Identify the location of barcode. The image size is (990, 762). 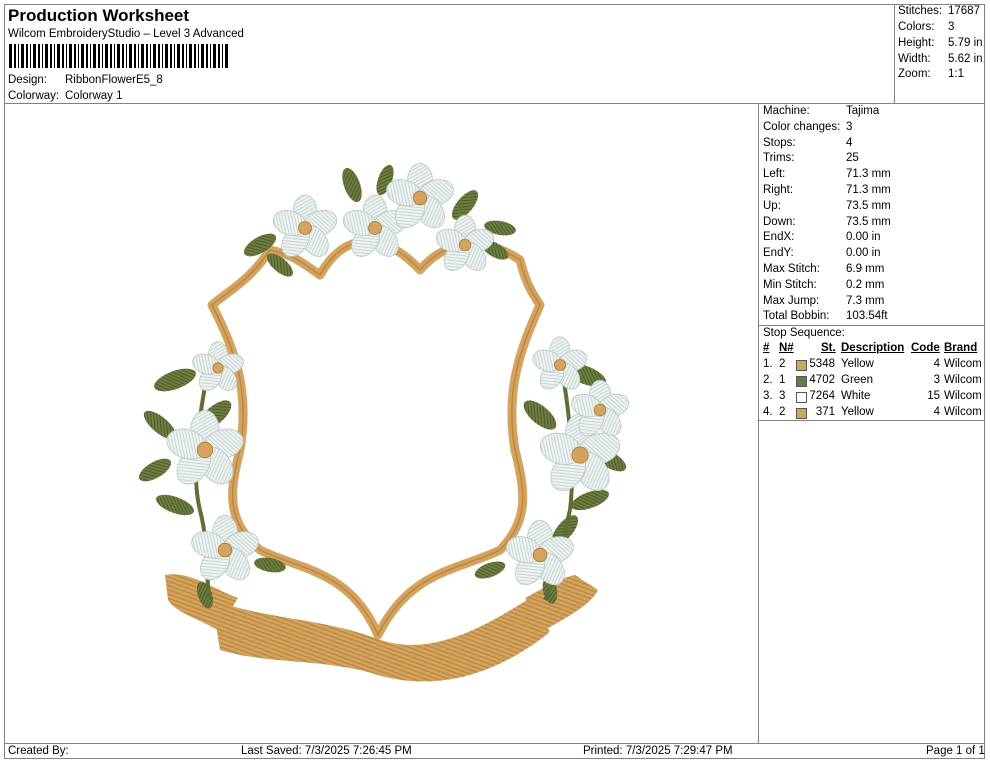
(118, 56).